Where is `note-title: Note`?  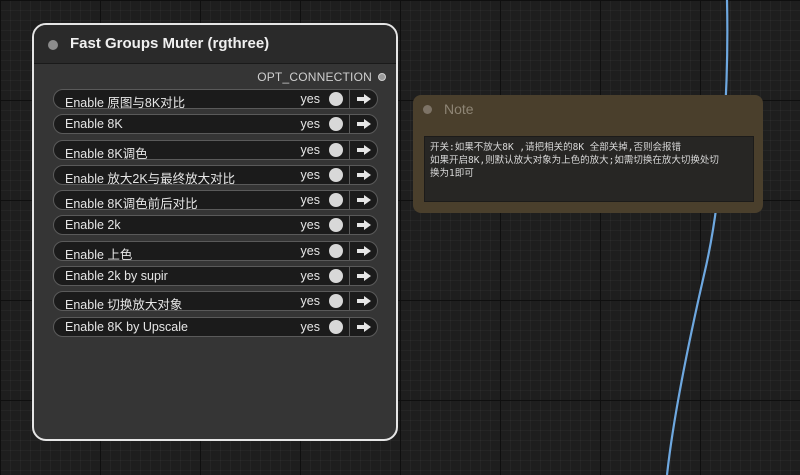
note-title: Note is located at coordinates (459, 109).